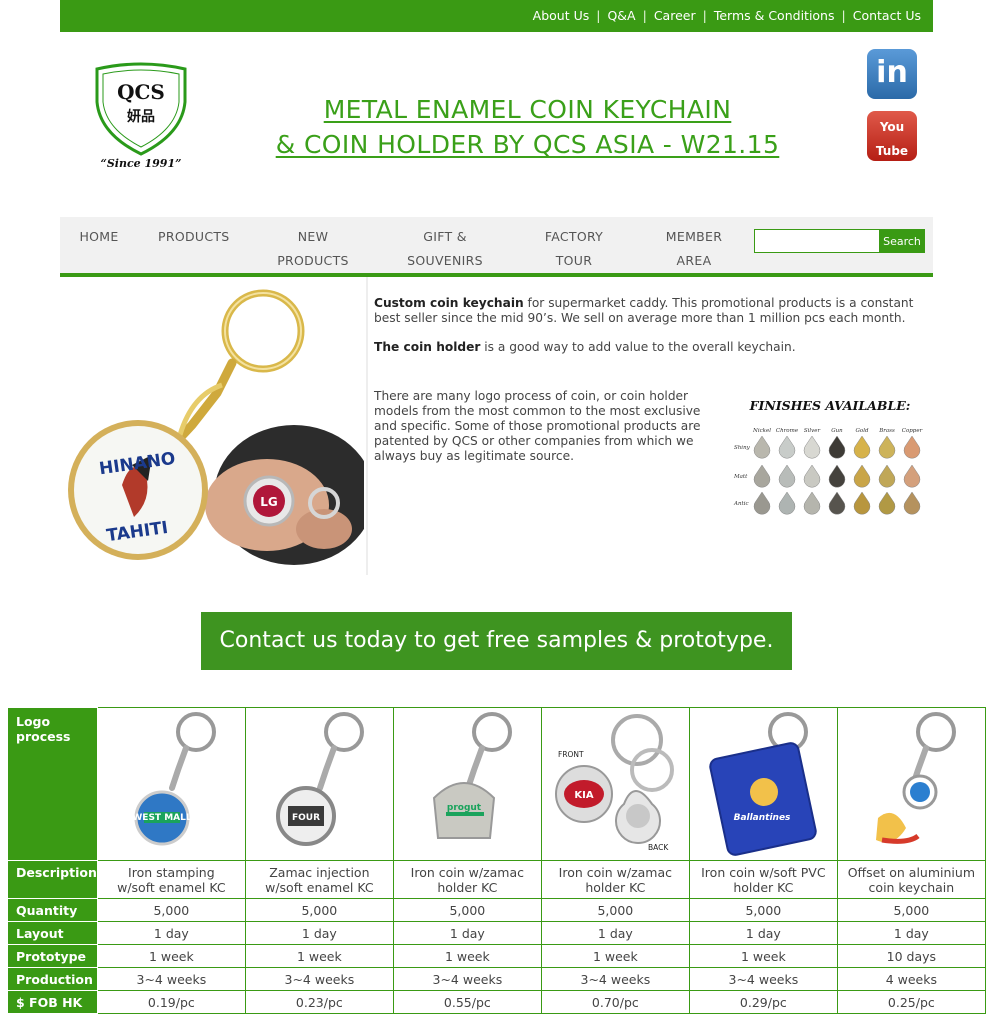  I want to click on hero-badge-text: LG, so click(269, 502).